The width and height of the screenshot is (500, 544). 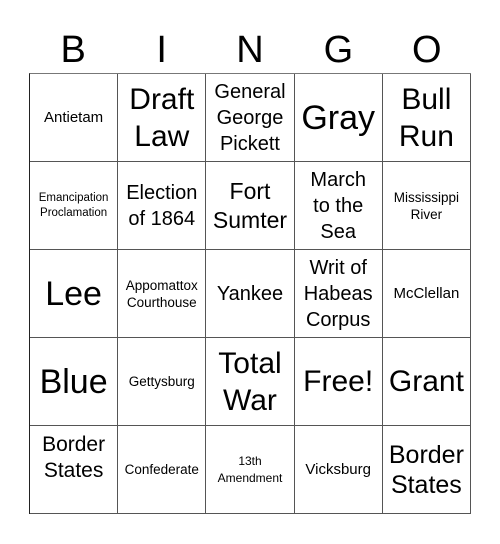 I want to click on bingo-cell: Confederate, so click(x=162, y=470).